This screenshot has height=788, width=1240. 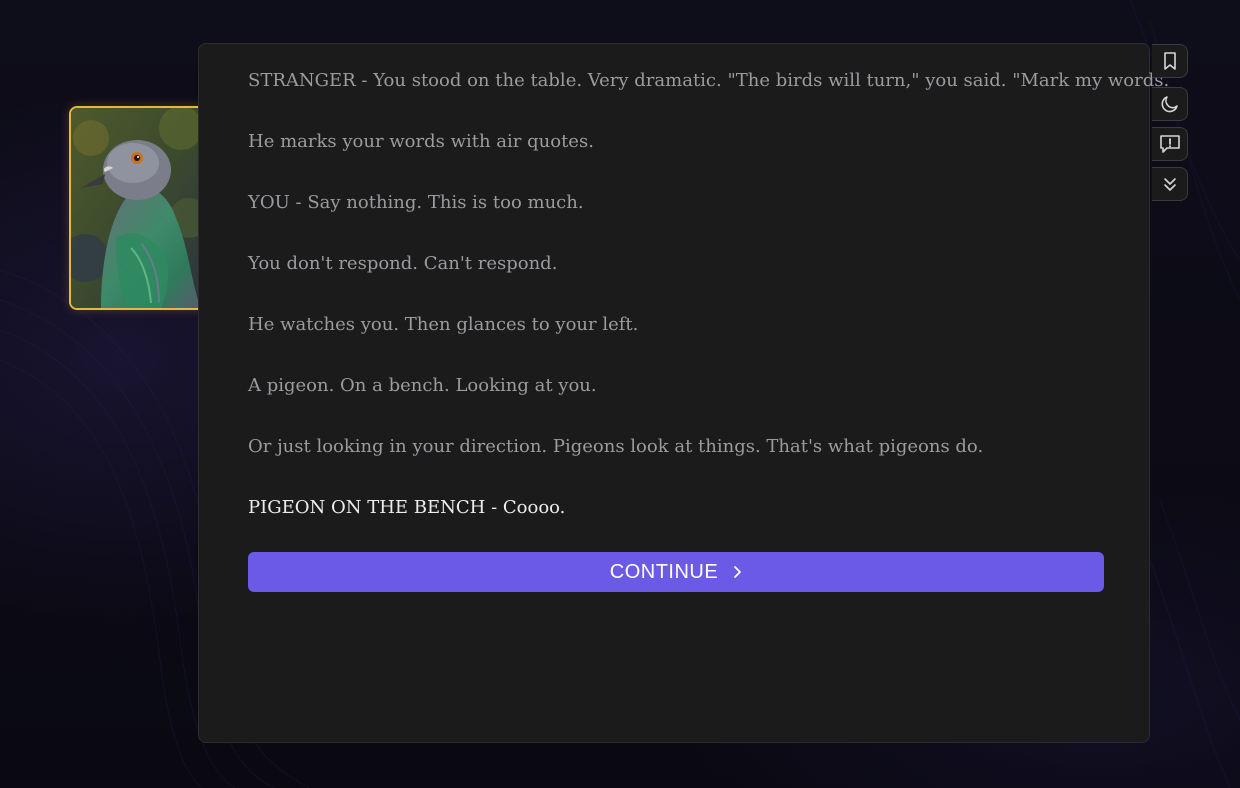 I want to click on report-button, so click(x=1170, y=144).